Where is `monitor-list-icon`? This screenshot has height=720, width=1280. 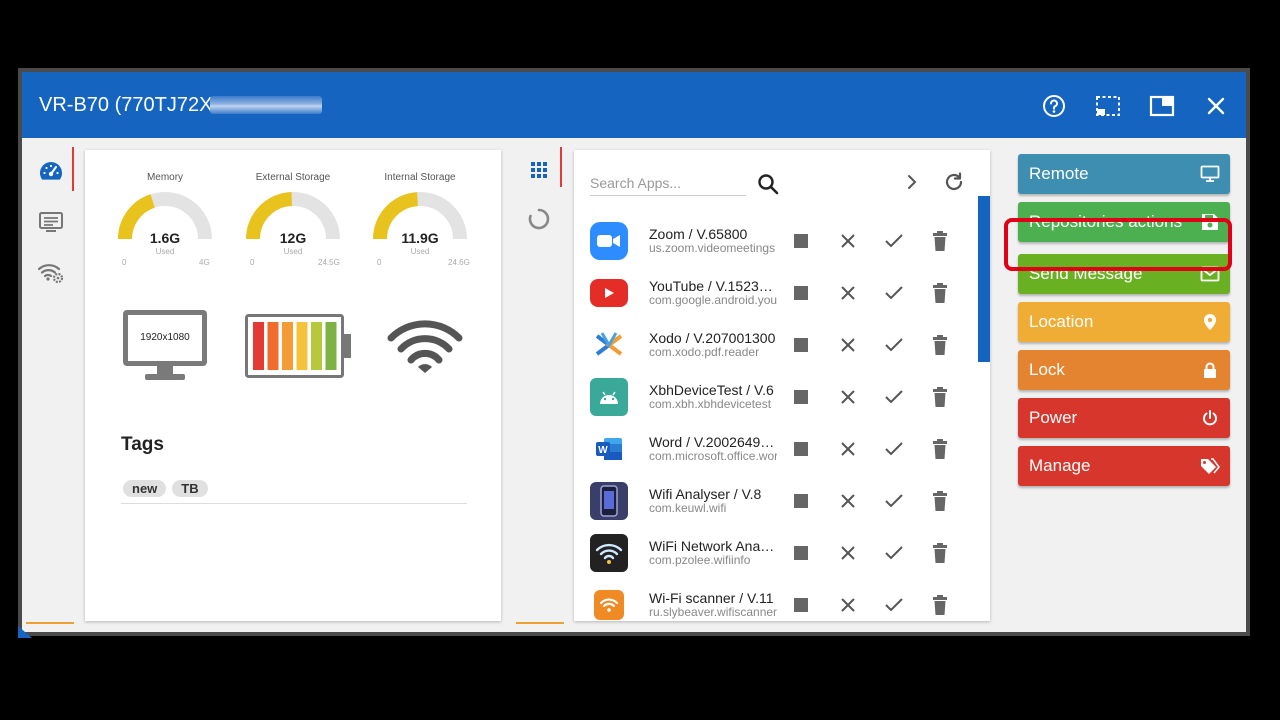 monitor-list-icon is located at coordinates (51, 222).